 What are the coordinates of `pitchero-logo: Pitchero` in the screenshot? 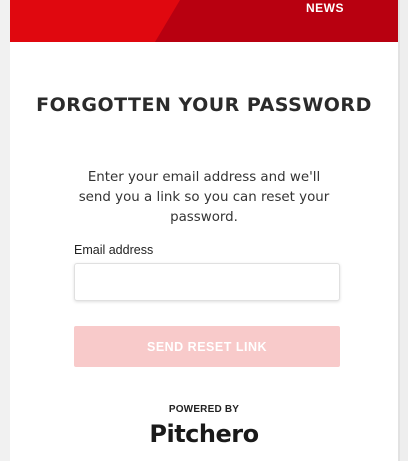 It's located at (204, 434).